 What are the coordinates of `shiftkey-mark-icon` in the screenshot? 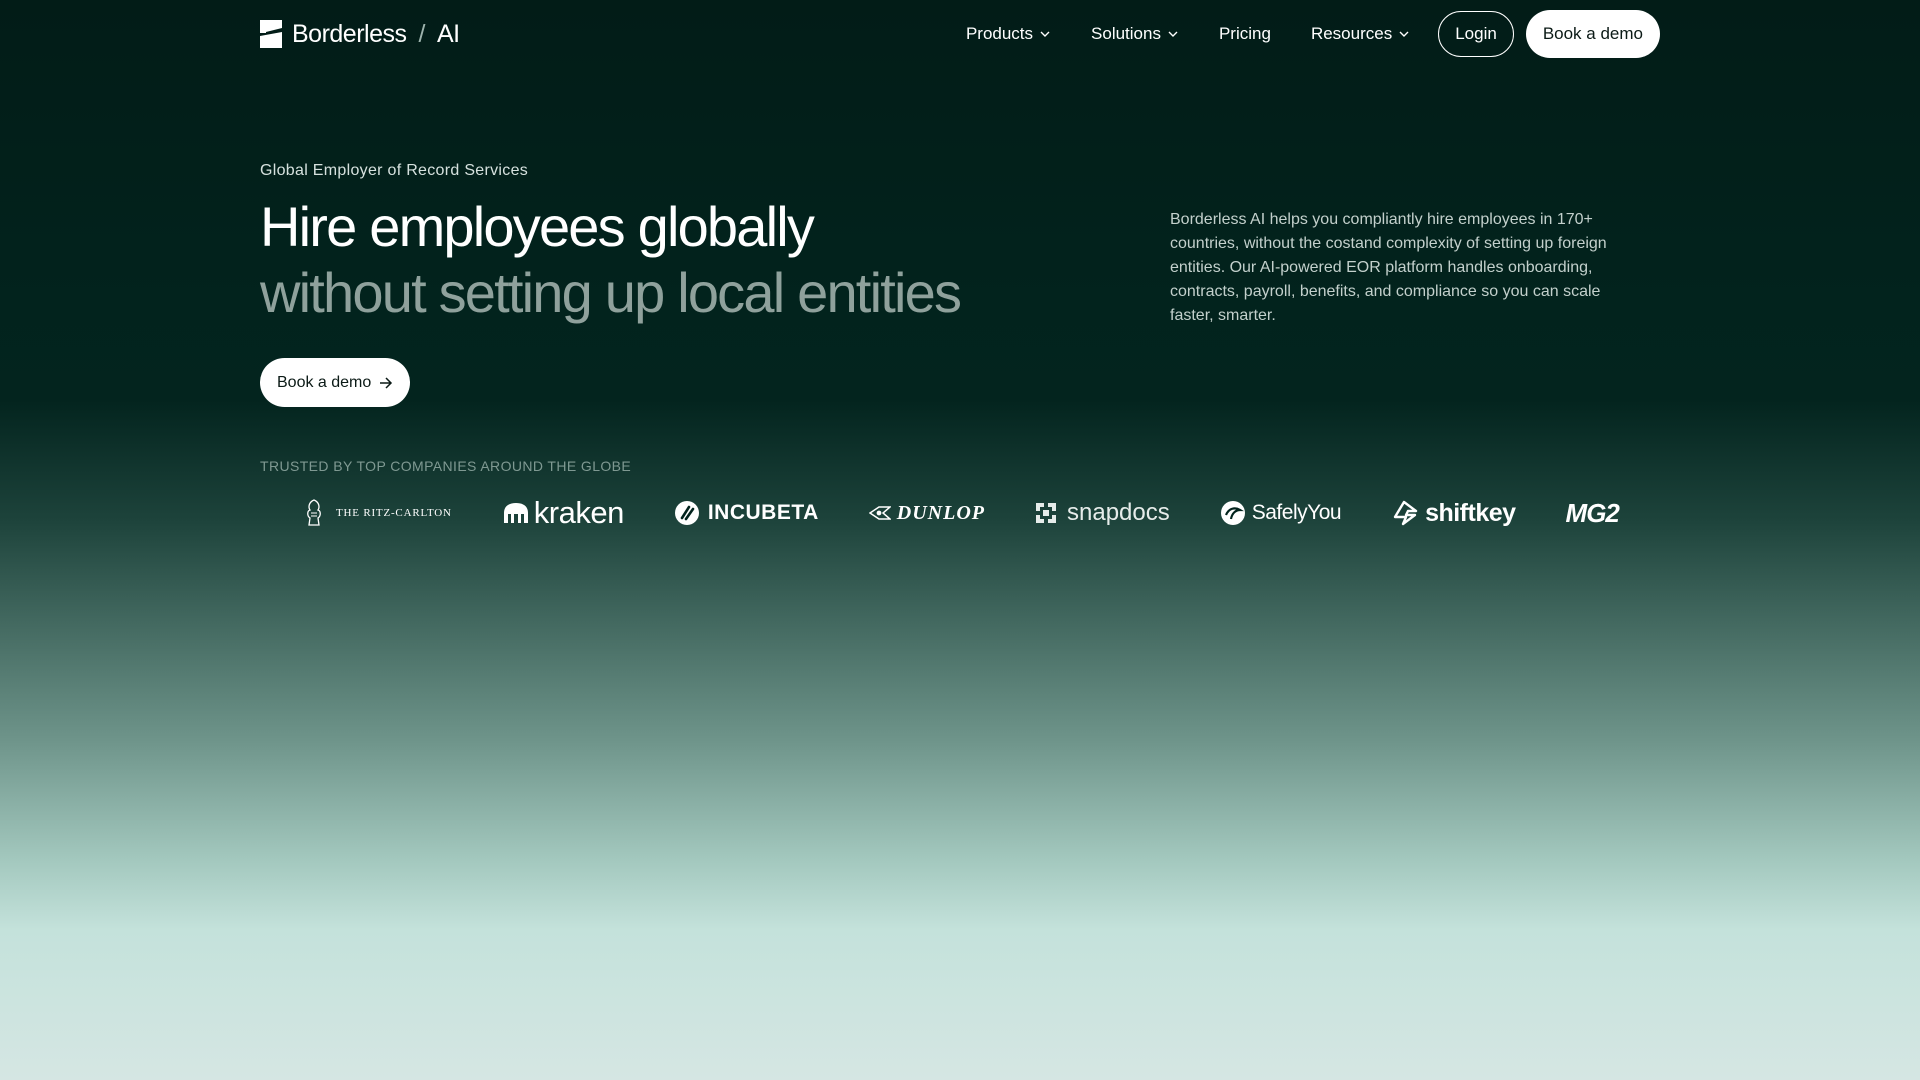 It's located at (1405, 513).